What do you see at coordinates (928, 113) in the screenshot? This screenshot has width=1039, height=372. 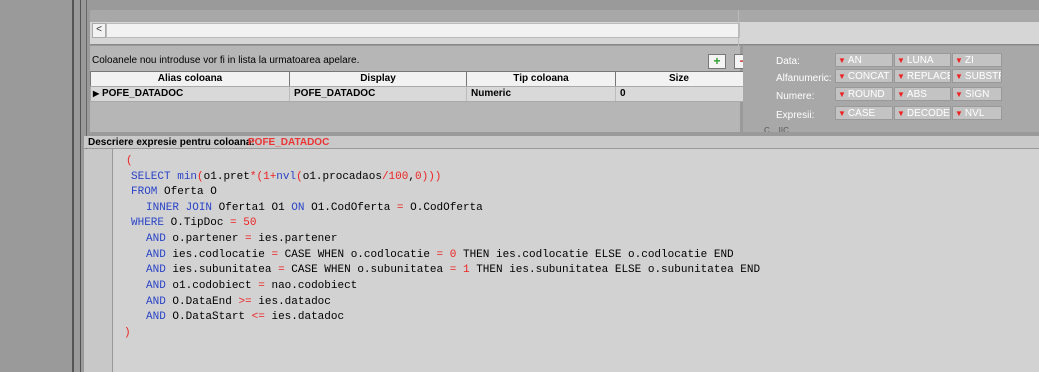 I see `fn-decode-label: DECODE` at bounding box center [928, 113].